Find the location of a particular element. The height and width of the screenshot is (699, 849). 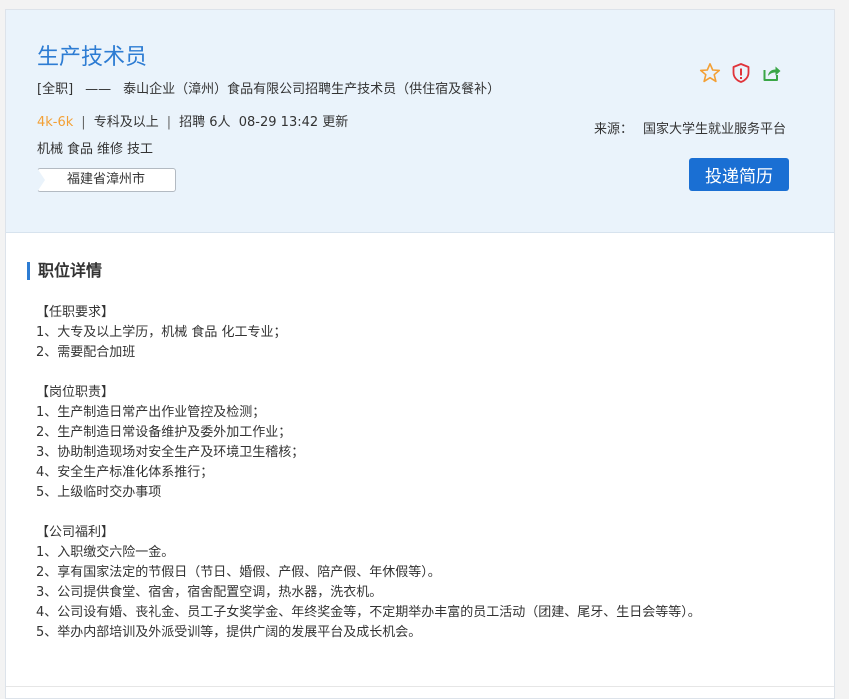

location-tag: 福建省漳州市 is located at coordinates (106, 180).